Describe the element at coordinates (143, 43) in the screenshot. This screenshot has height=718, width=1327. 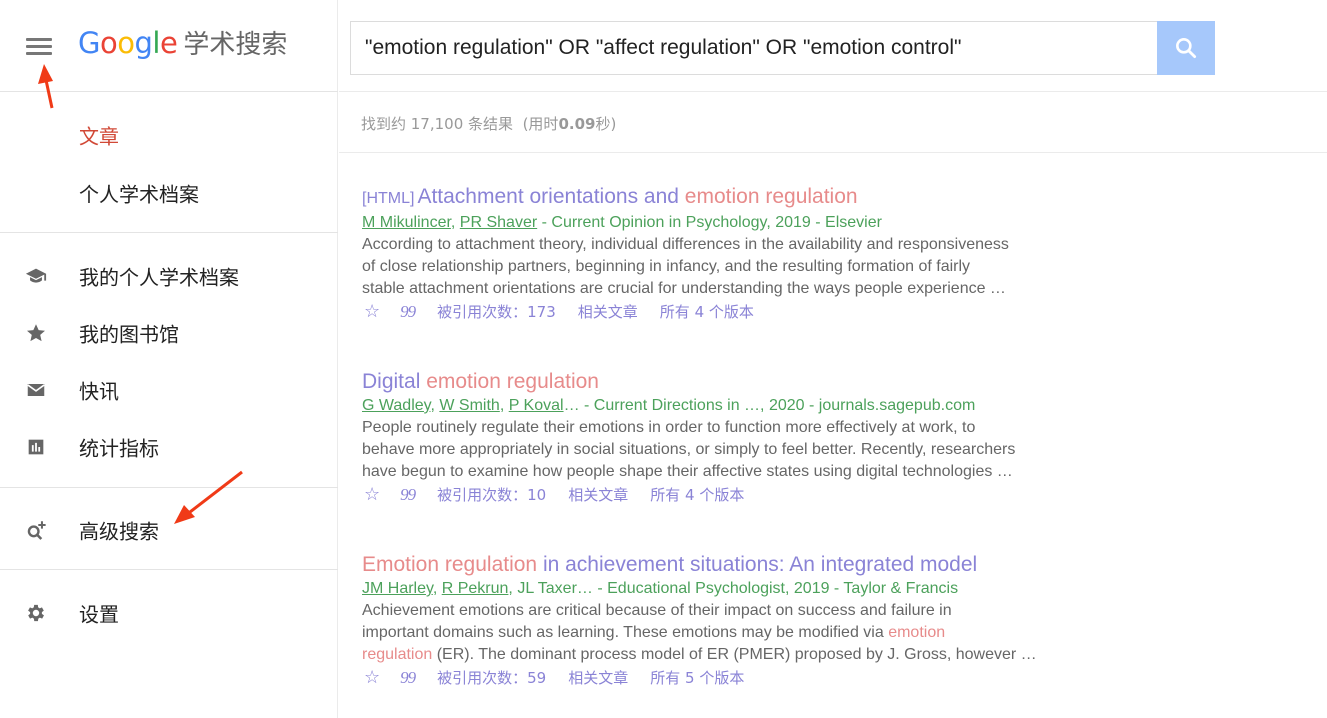
I see `logo-letter: g` at that location.